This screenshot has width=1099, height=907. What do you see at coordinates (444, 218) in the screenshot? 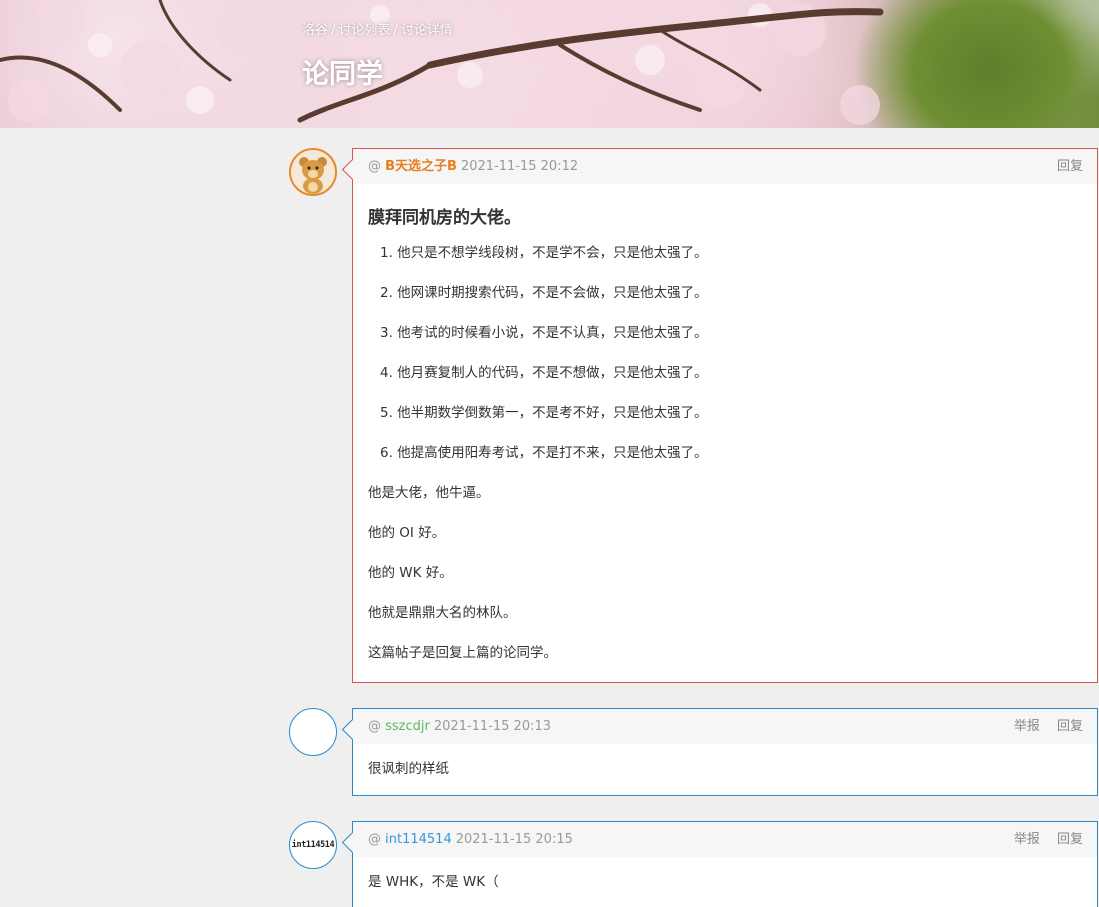
I see `post-heading: 膜拜同机房的大佬。` at bounding box center [444, 218].